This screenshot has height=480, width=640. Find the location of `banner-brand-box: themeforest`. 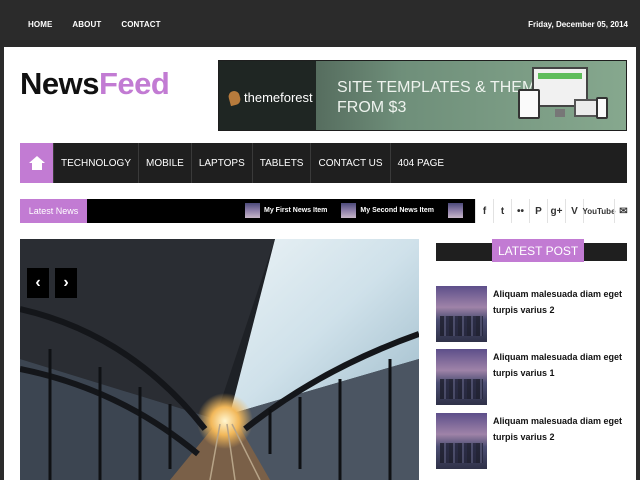

banner-brand-box: themeforest is located at coordinates (267, 95).